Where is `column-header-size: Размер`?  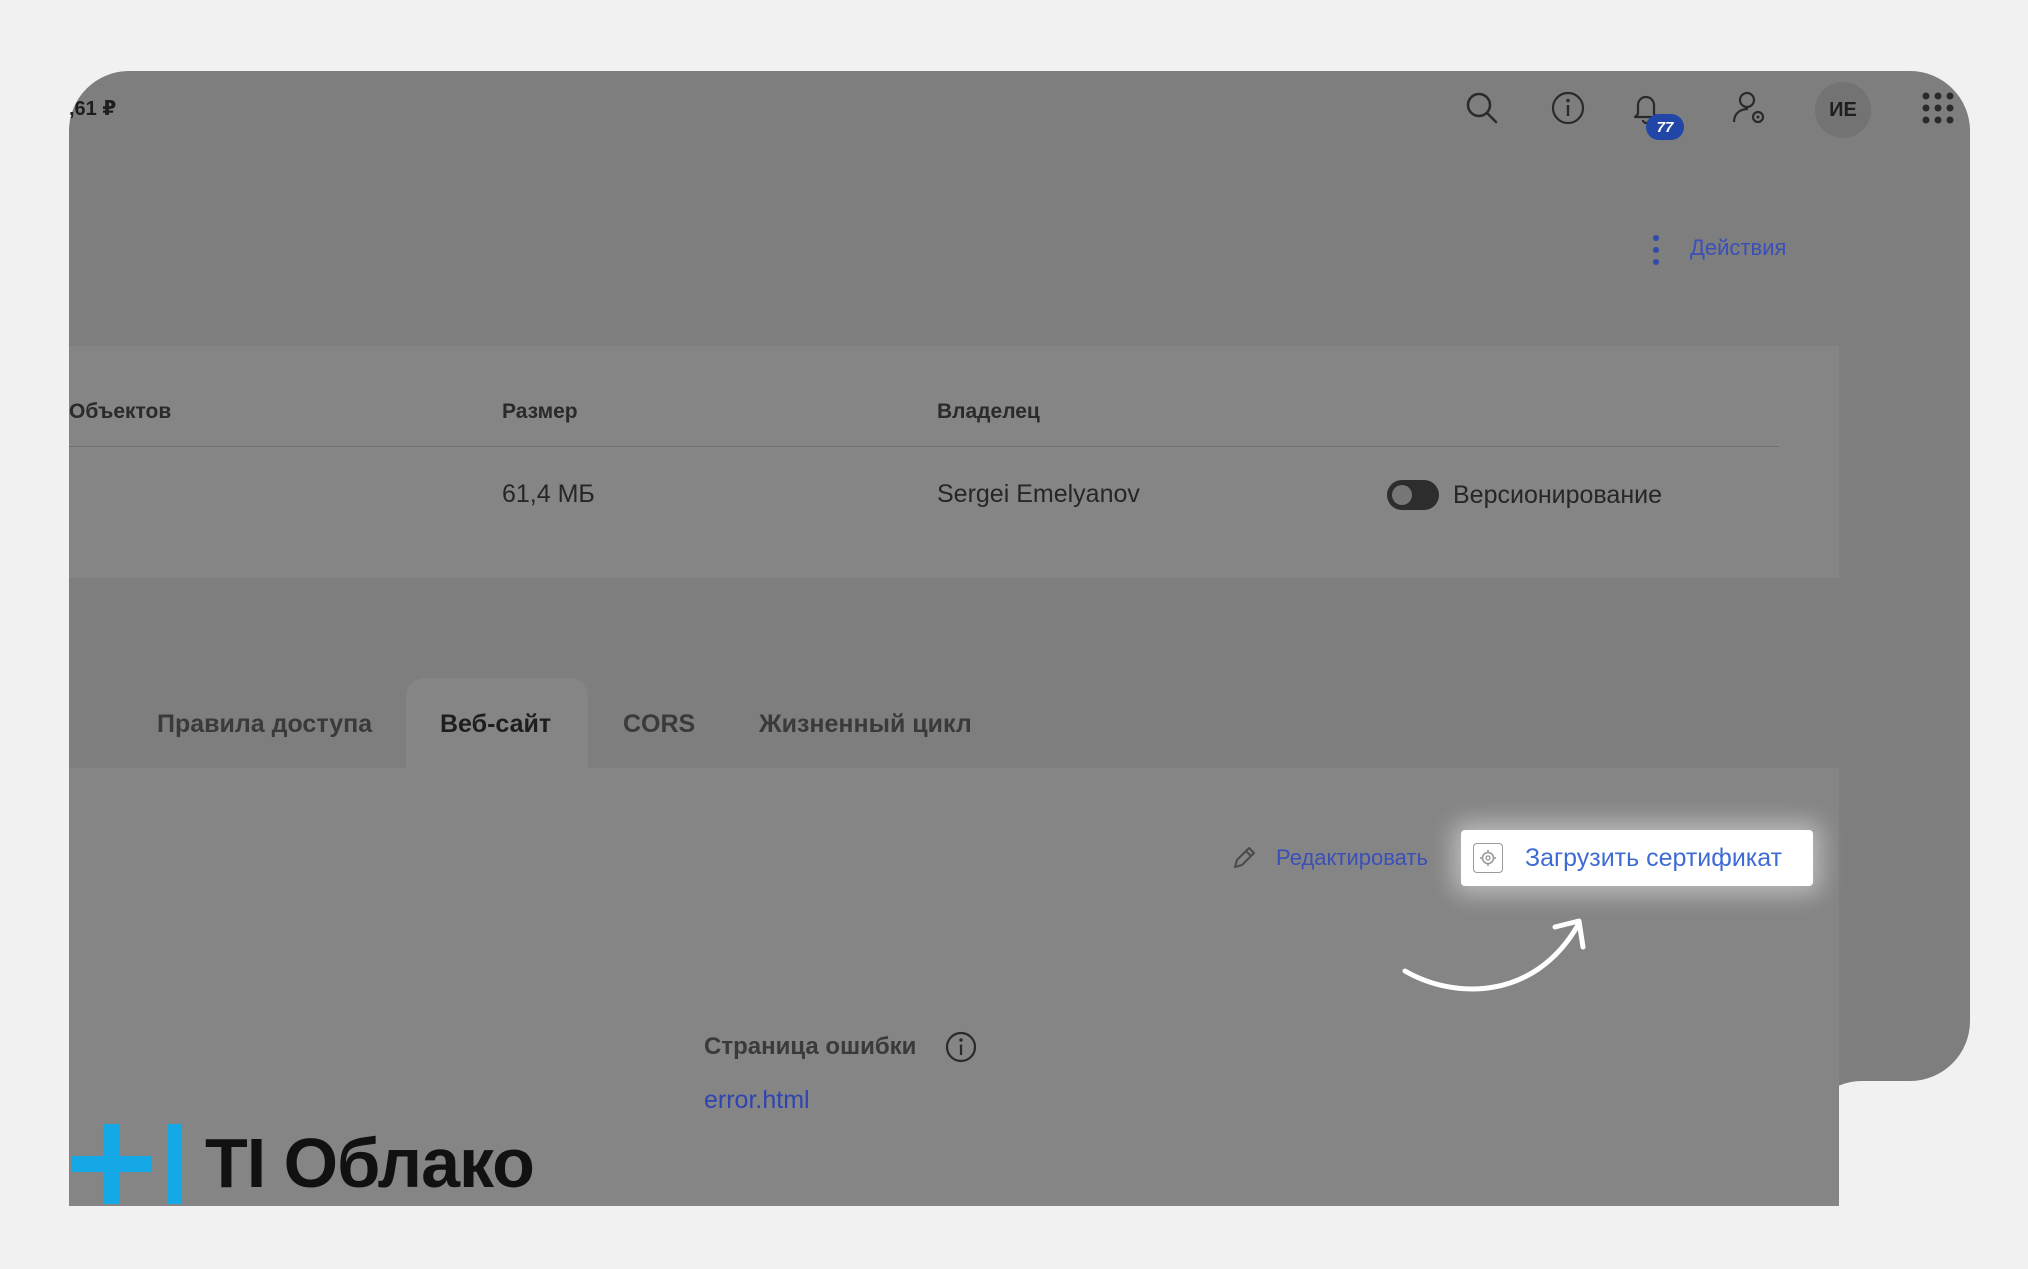 column-header-size: Размер is located at coordinates (540, 411).